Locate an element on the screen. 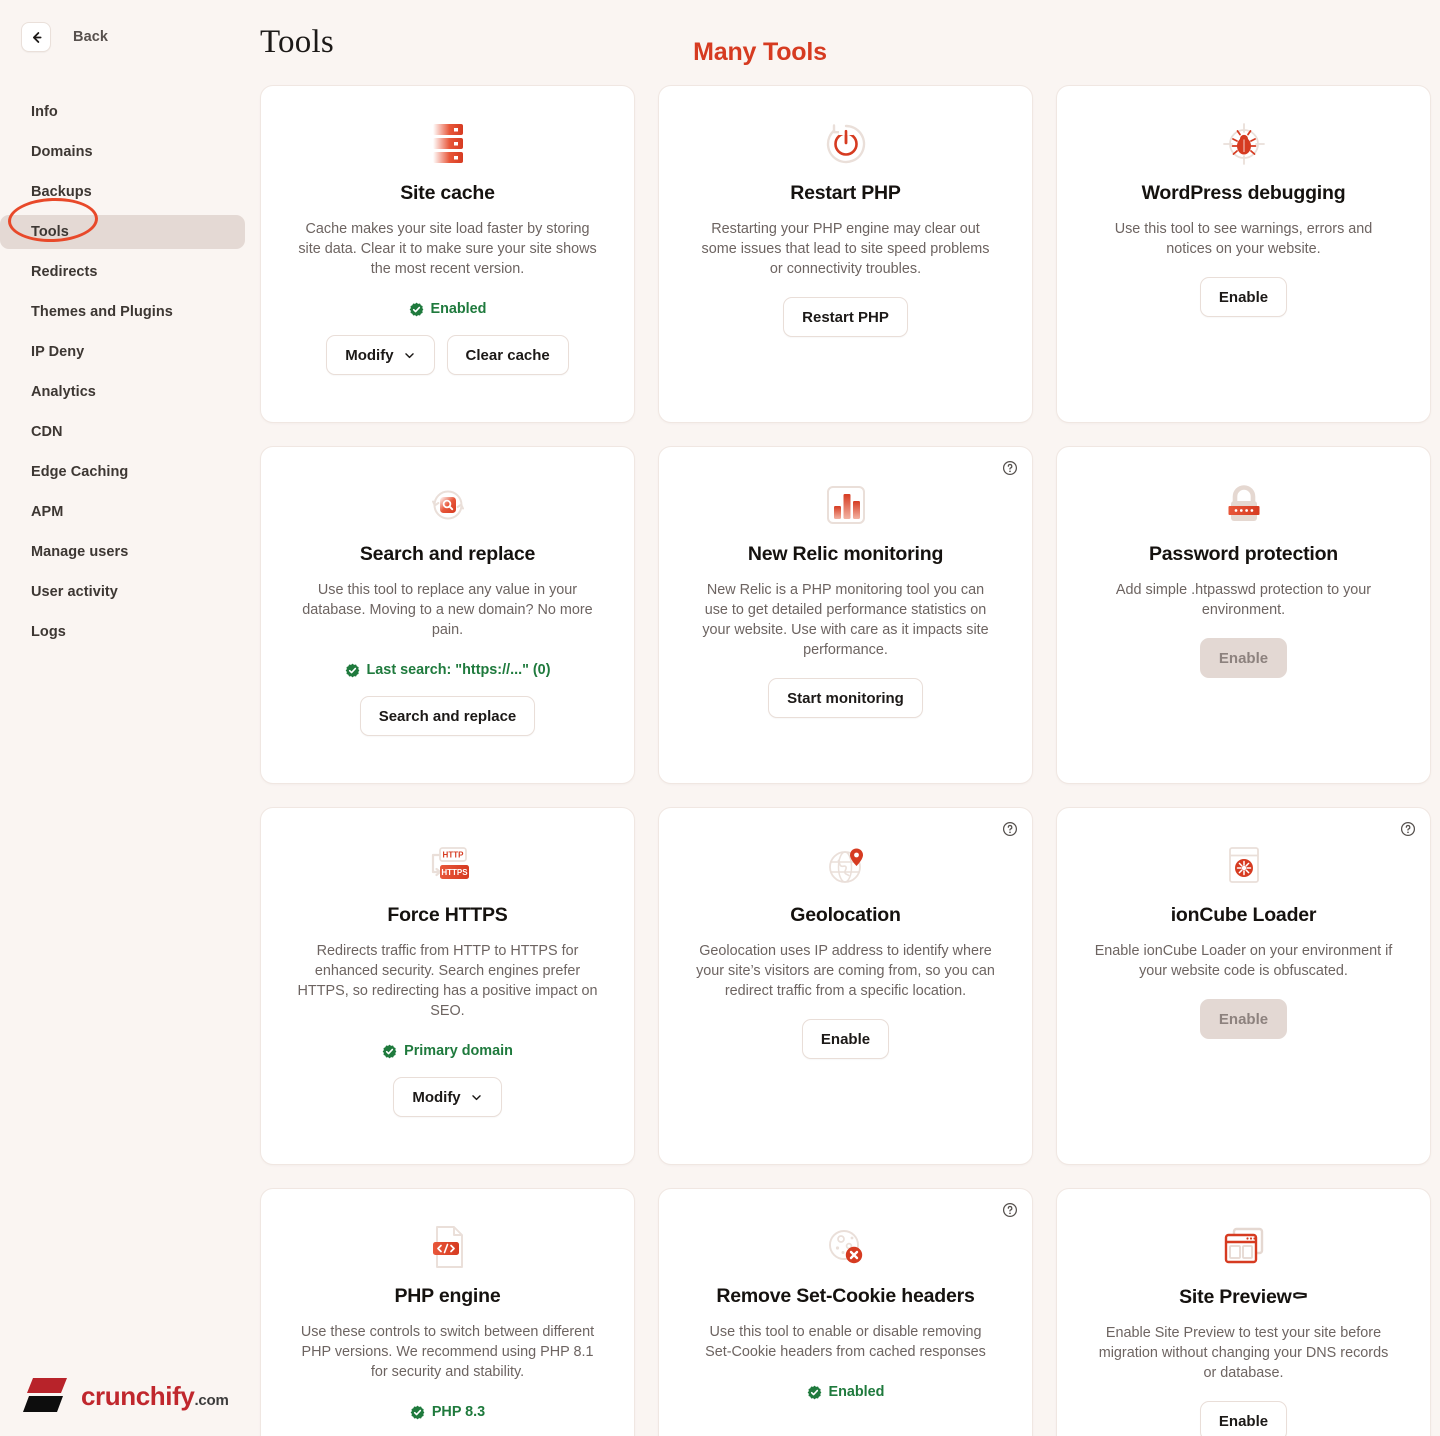  sidebar-item-analytics: Analytics is located at coordinates (122, 392).